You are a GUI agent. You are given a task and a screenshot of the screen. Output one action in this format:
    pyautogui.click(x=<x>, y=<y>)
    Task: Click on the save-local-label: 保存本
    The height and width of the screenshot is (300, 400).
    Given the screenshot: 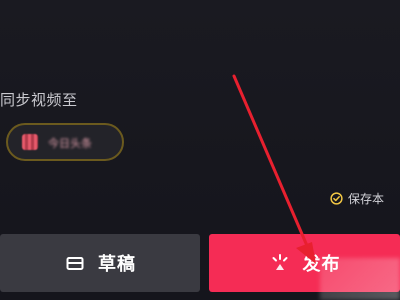 What is the action you would take?
    pyautogui.click(x=366, y=199)
    